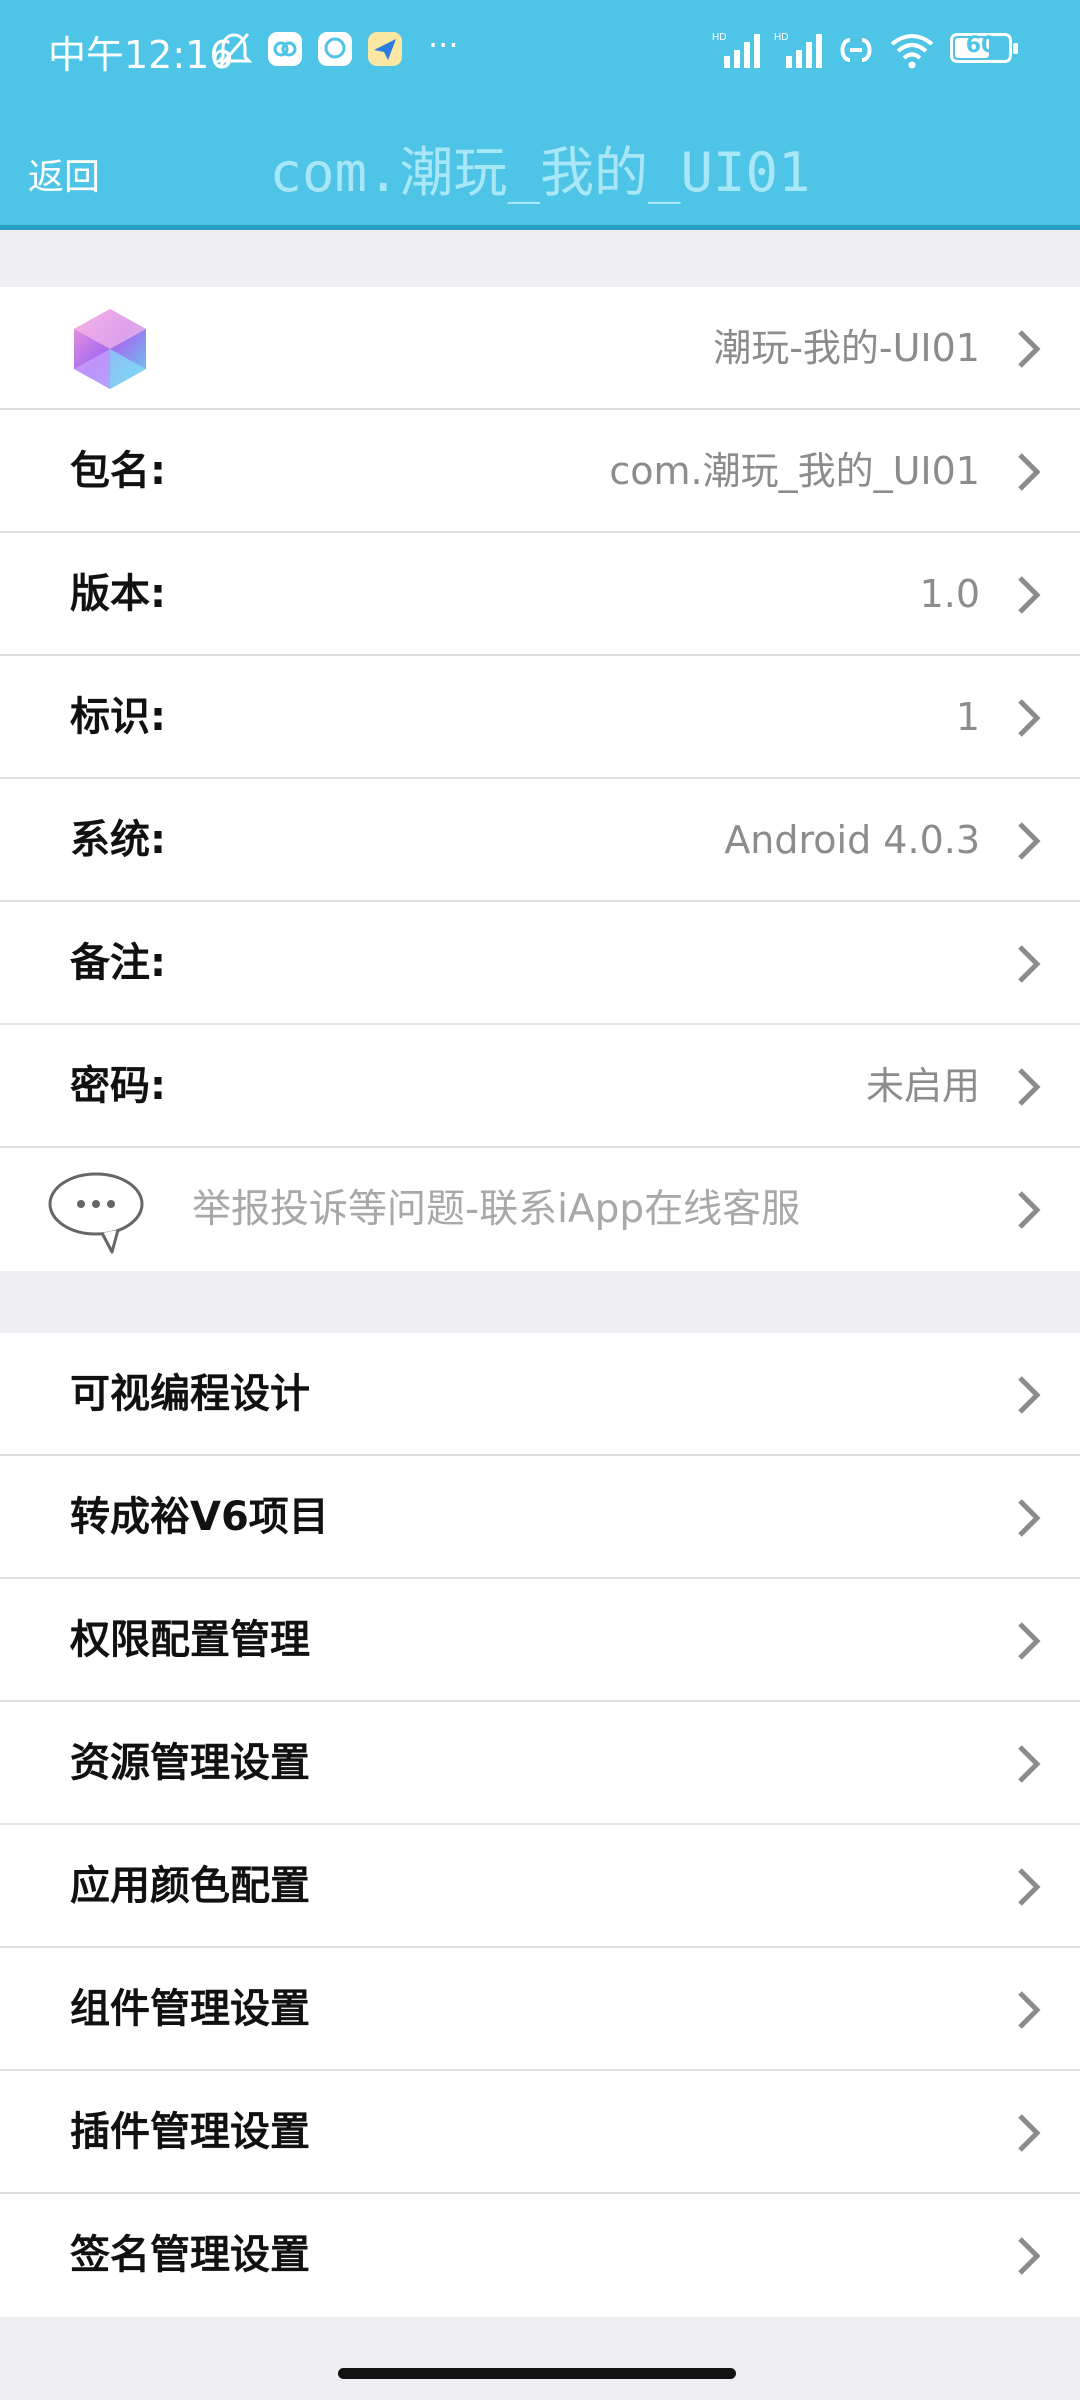 Image resolution: width=1080 pixels, height=2400 pixels. What do you see at coordinates (190, 2009) in the screenshot?
I see `menu-item-label: 组件管理设置` at bounding box center [190, 2009].